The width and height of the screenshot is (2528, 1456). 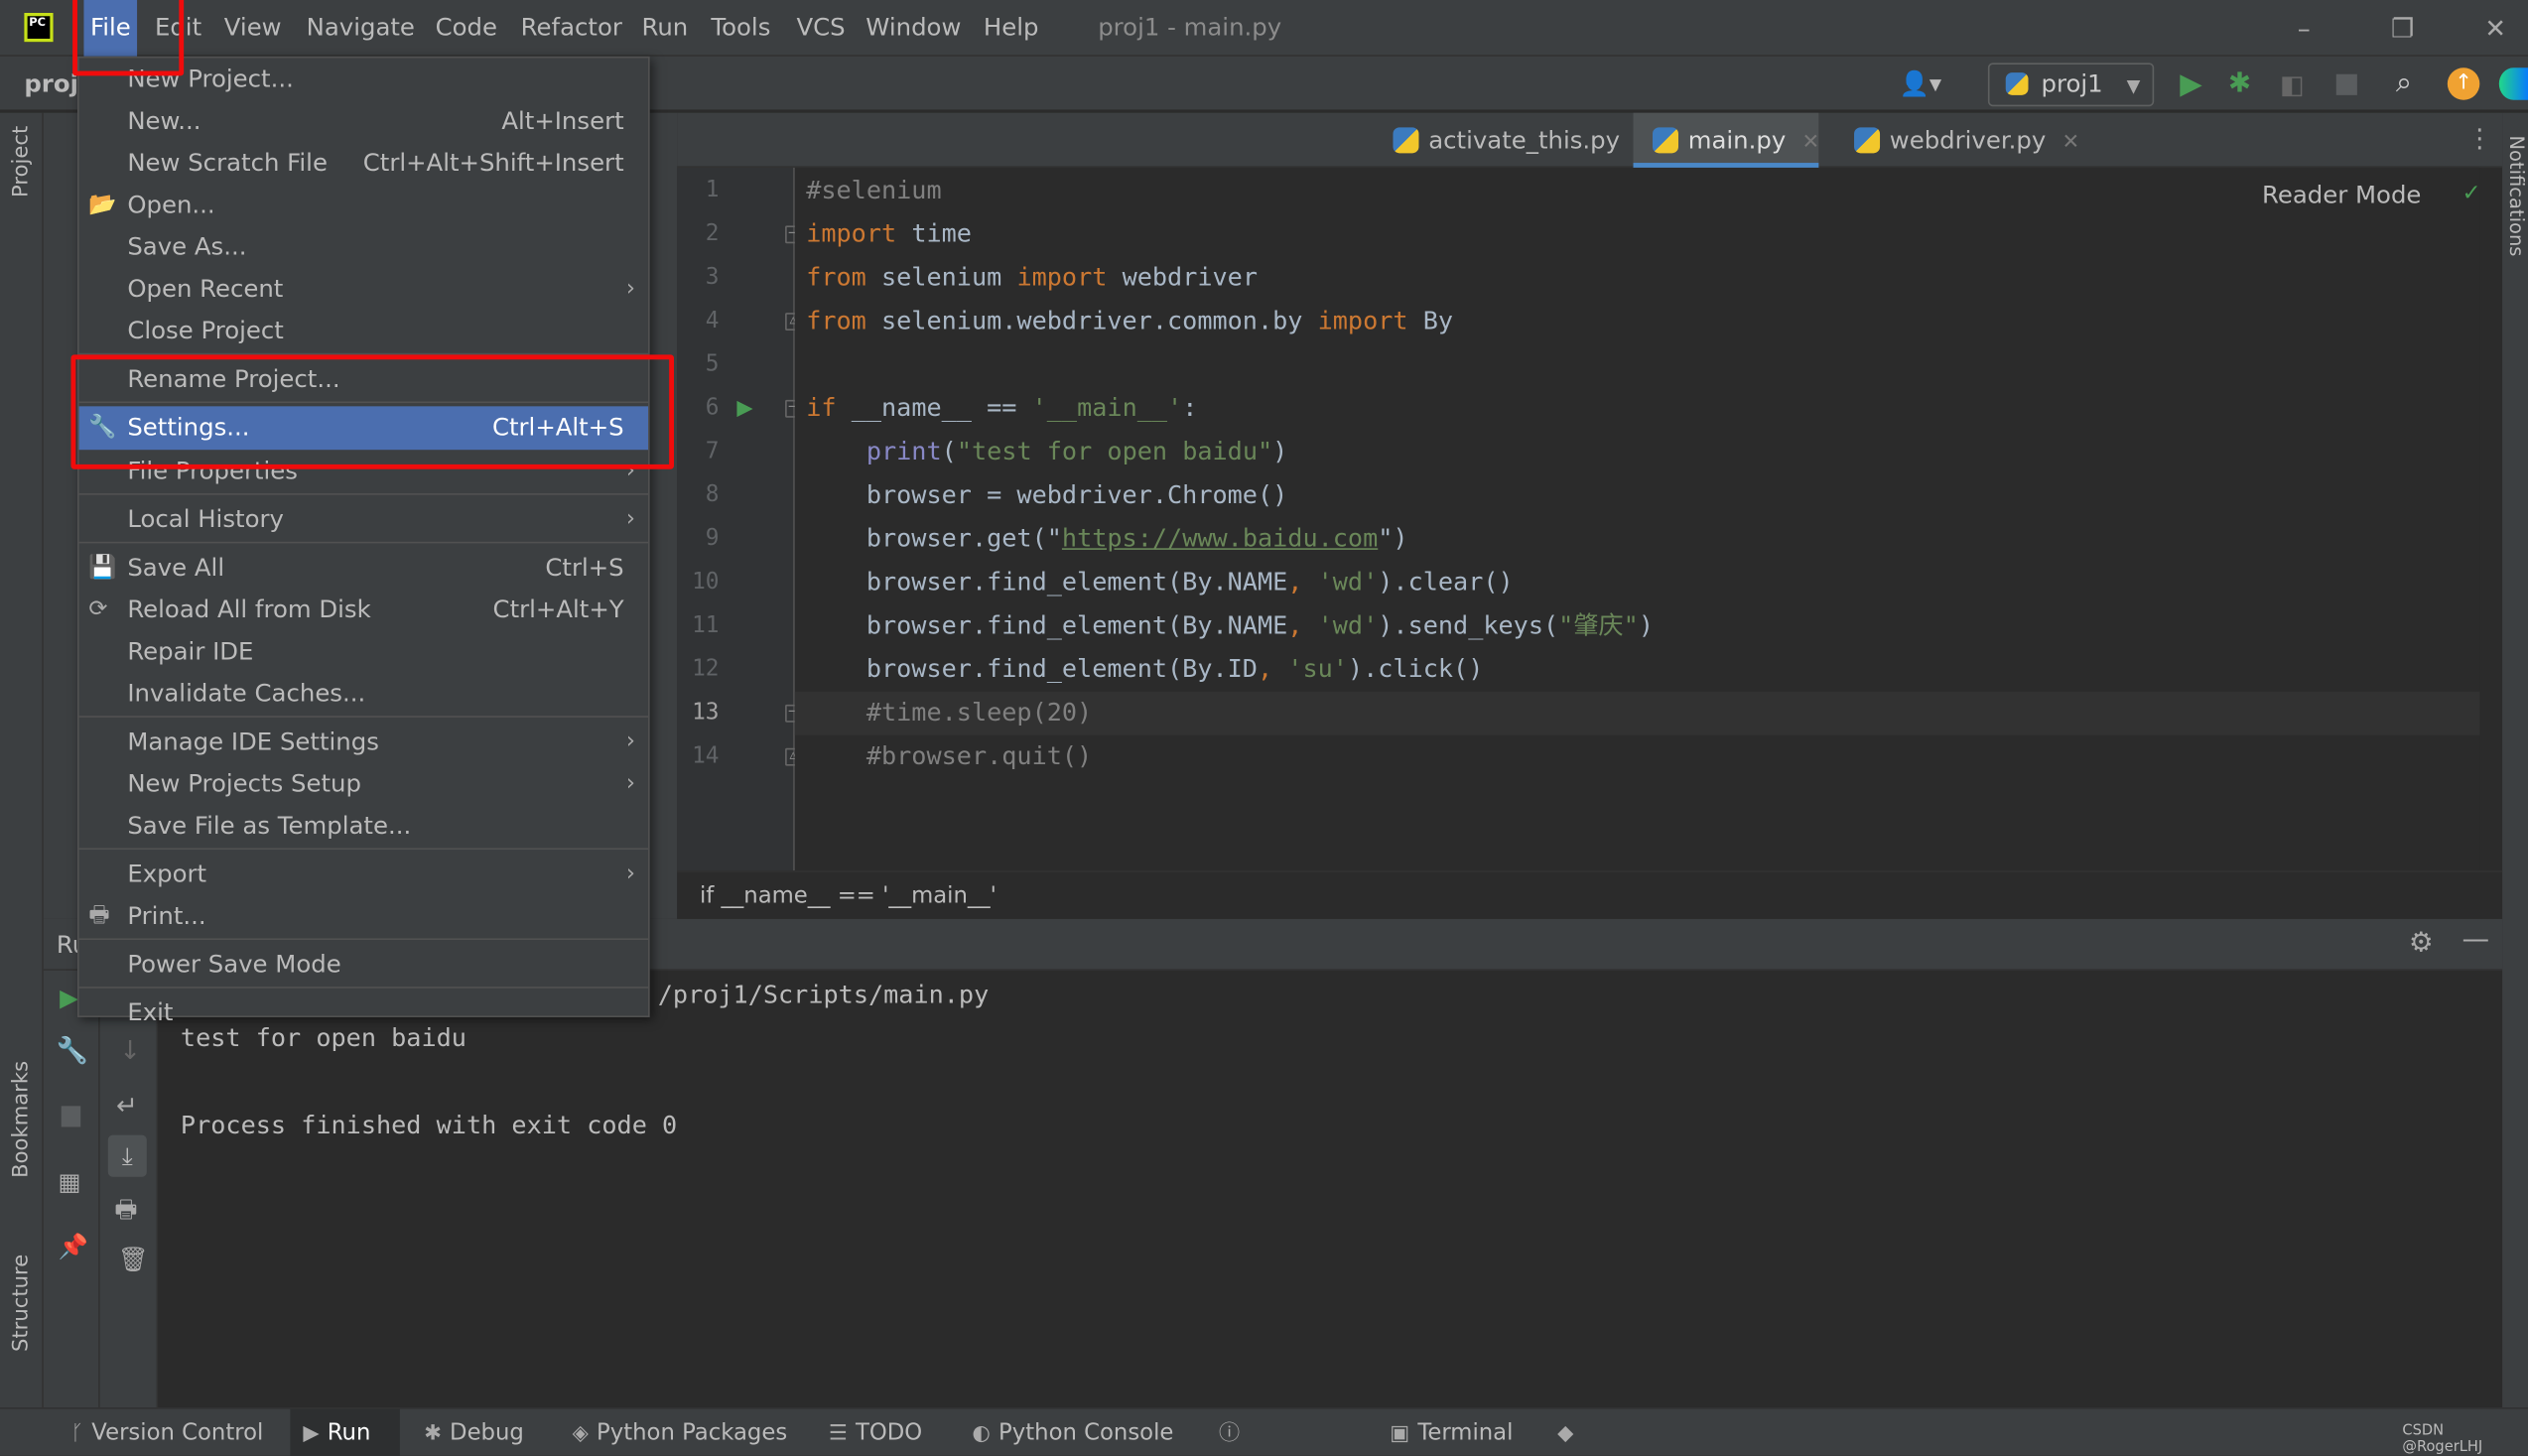 I want to click on toolwindow-label: Run, so click(x=349, y=1433).